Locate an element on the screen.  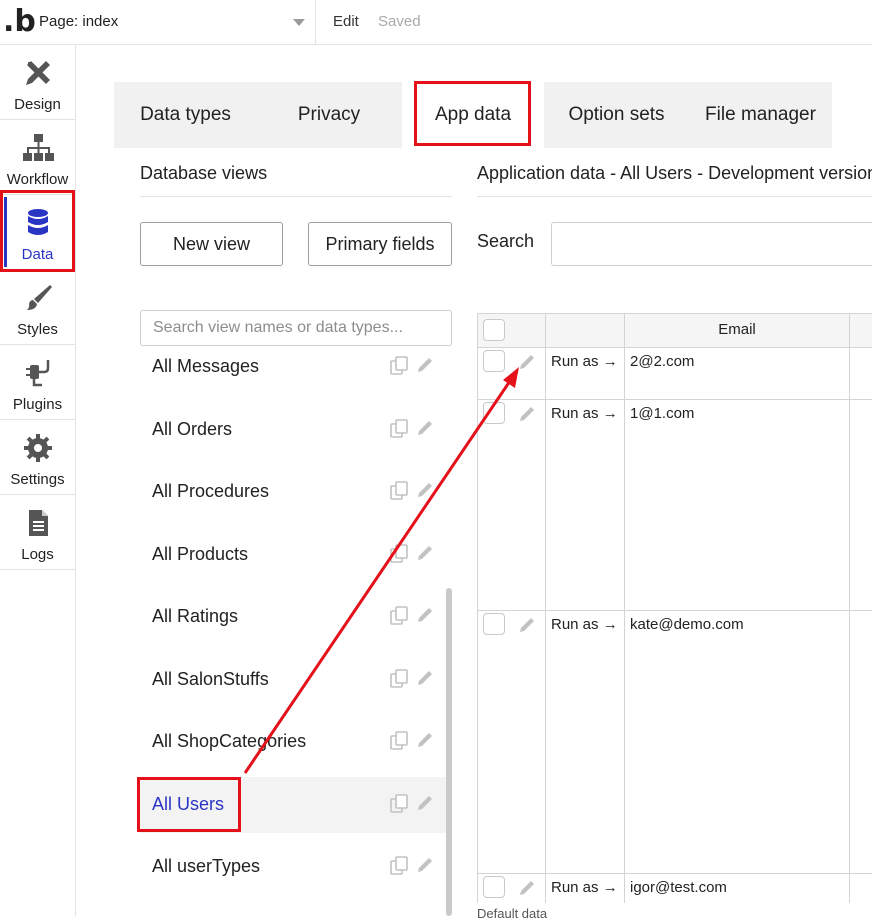
view-list-item: All Orders is located at coordinates (293, 430).